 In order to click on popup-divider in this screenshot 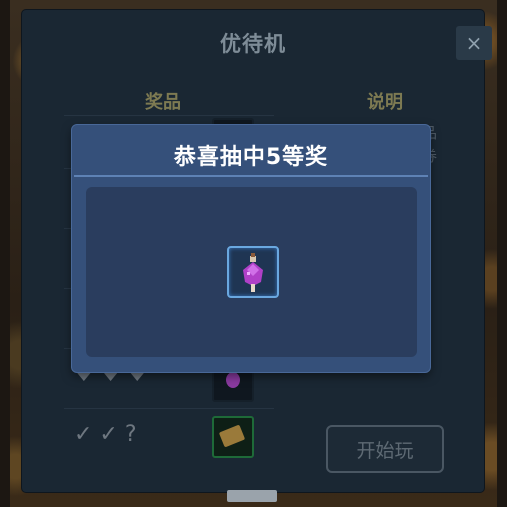, I will do `click(251, 176)`.